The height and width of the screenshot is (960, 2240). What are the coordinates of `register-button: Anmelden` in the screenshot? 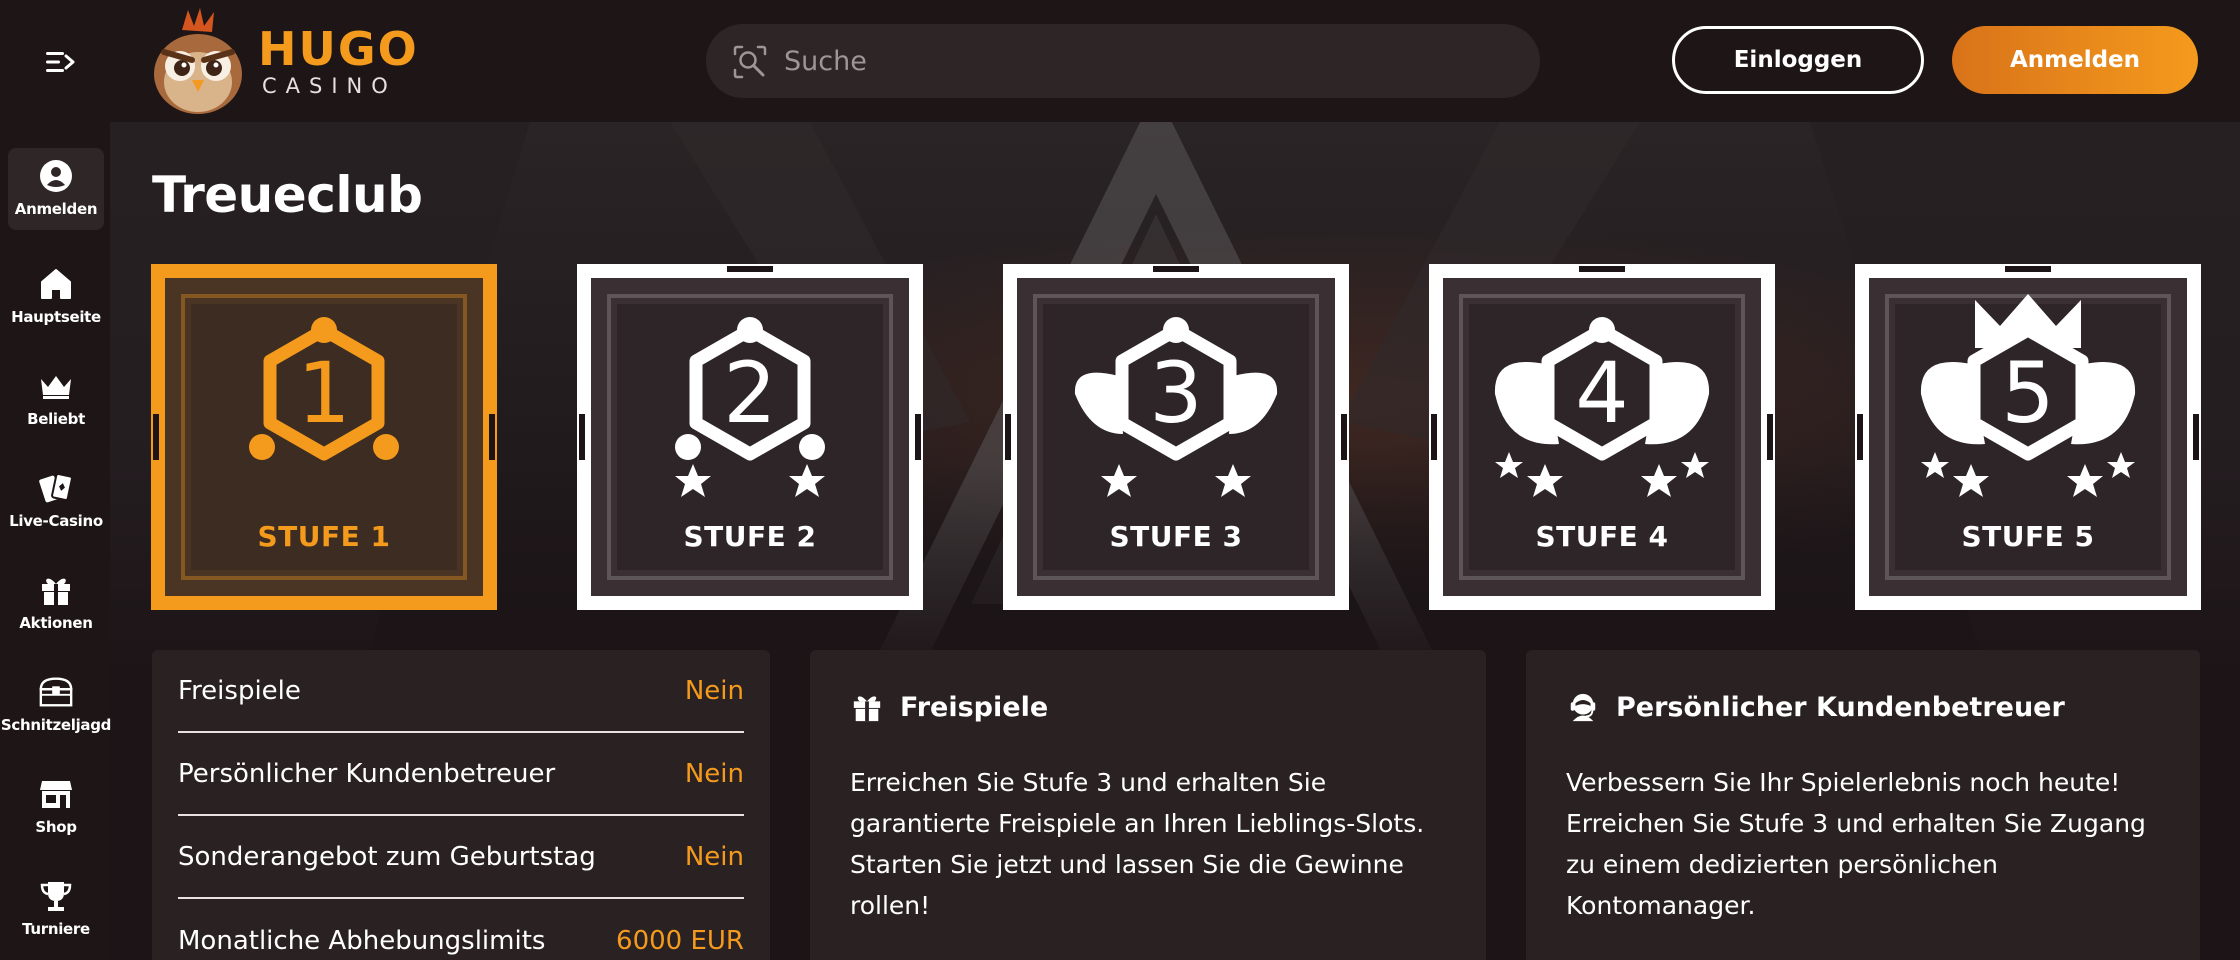 It's located at (2075, 60).